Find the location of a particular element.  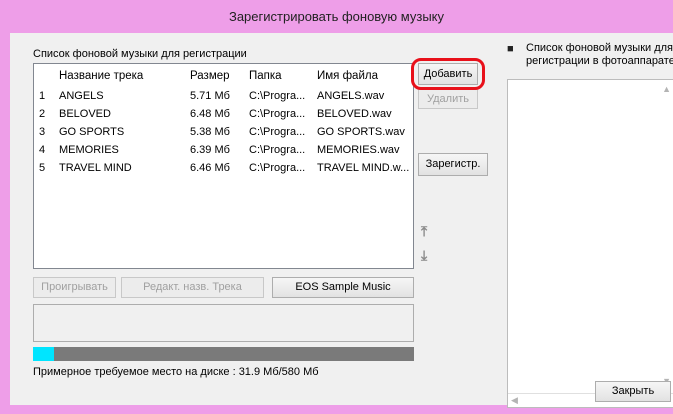

move-down-icon: ⤓ is located at coordinates (424, 255).